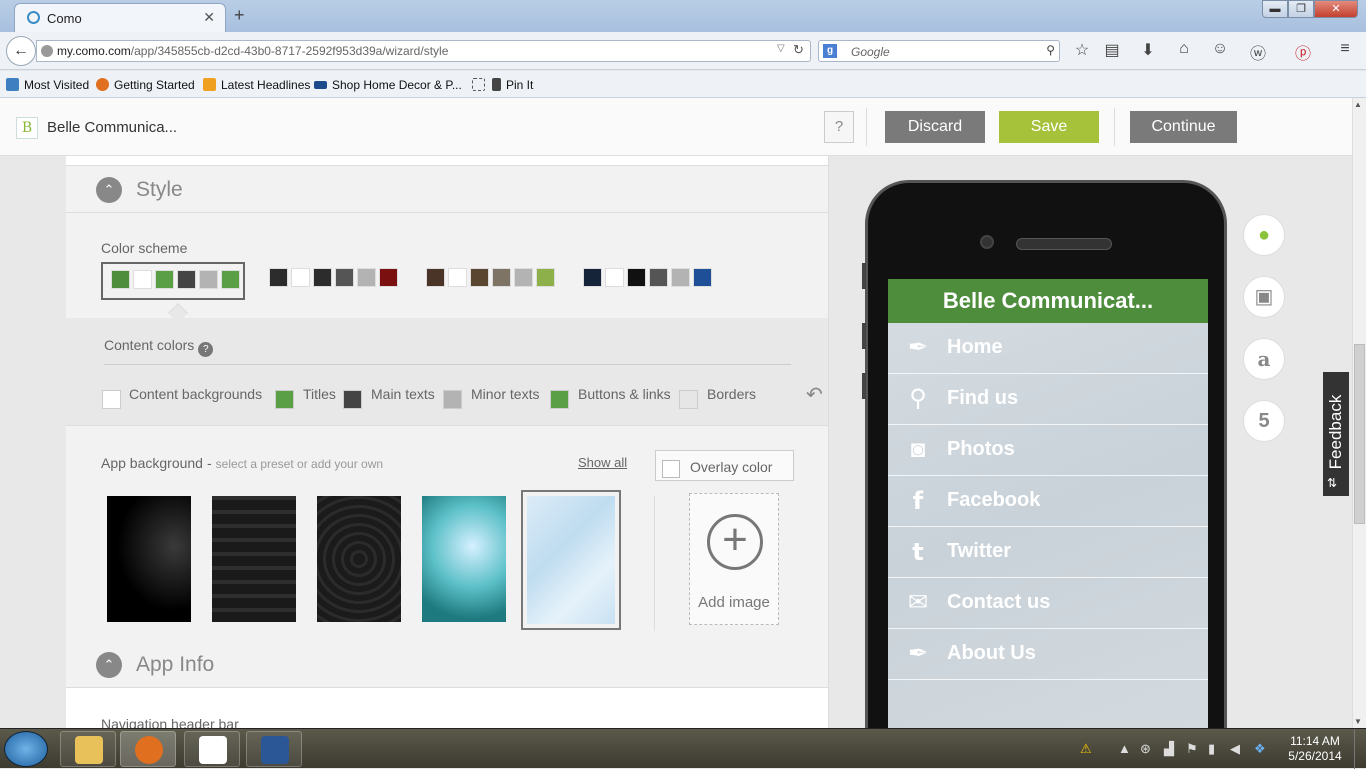  Describe the element at coordinates (688, 399) in the screenshot. I see `borders-swatch` at that location.